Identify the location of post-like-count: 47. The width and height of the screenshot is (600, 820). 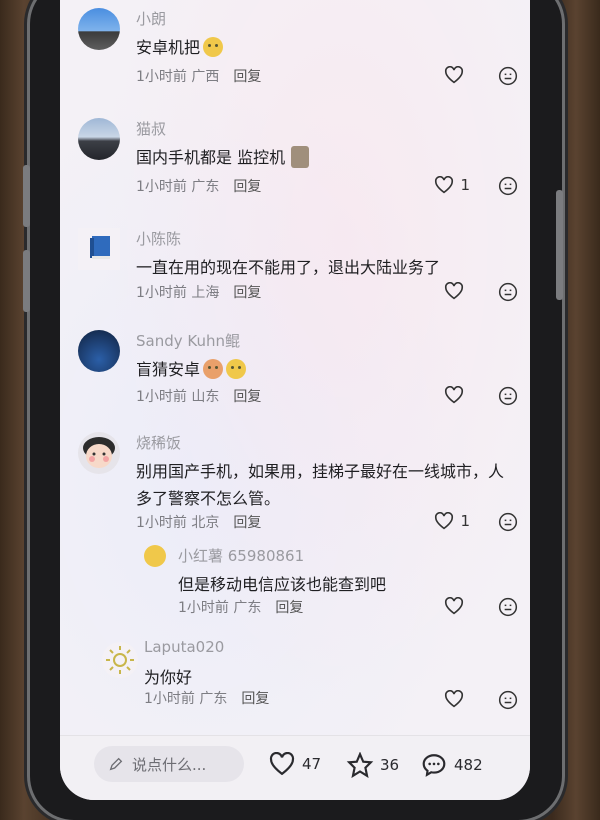
(312, 764).